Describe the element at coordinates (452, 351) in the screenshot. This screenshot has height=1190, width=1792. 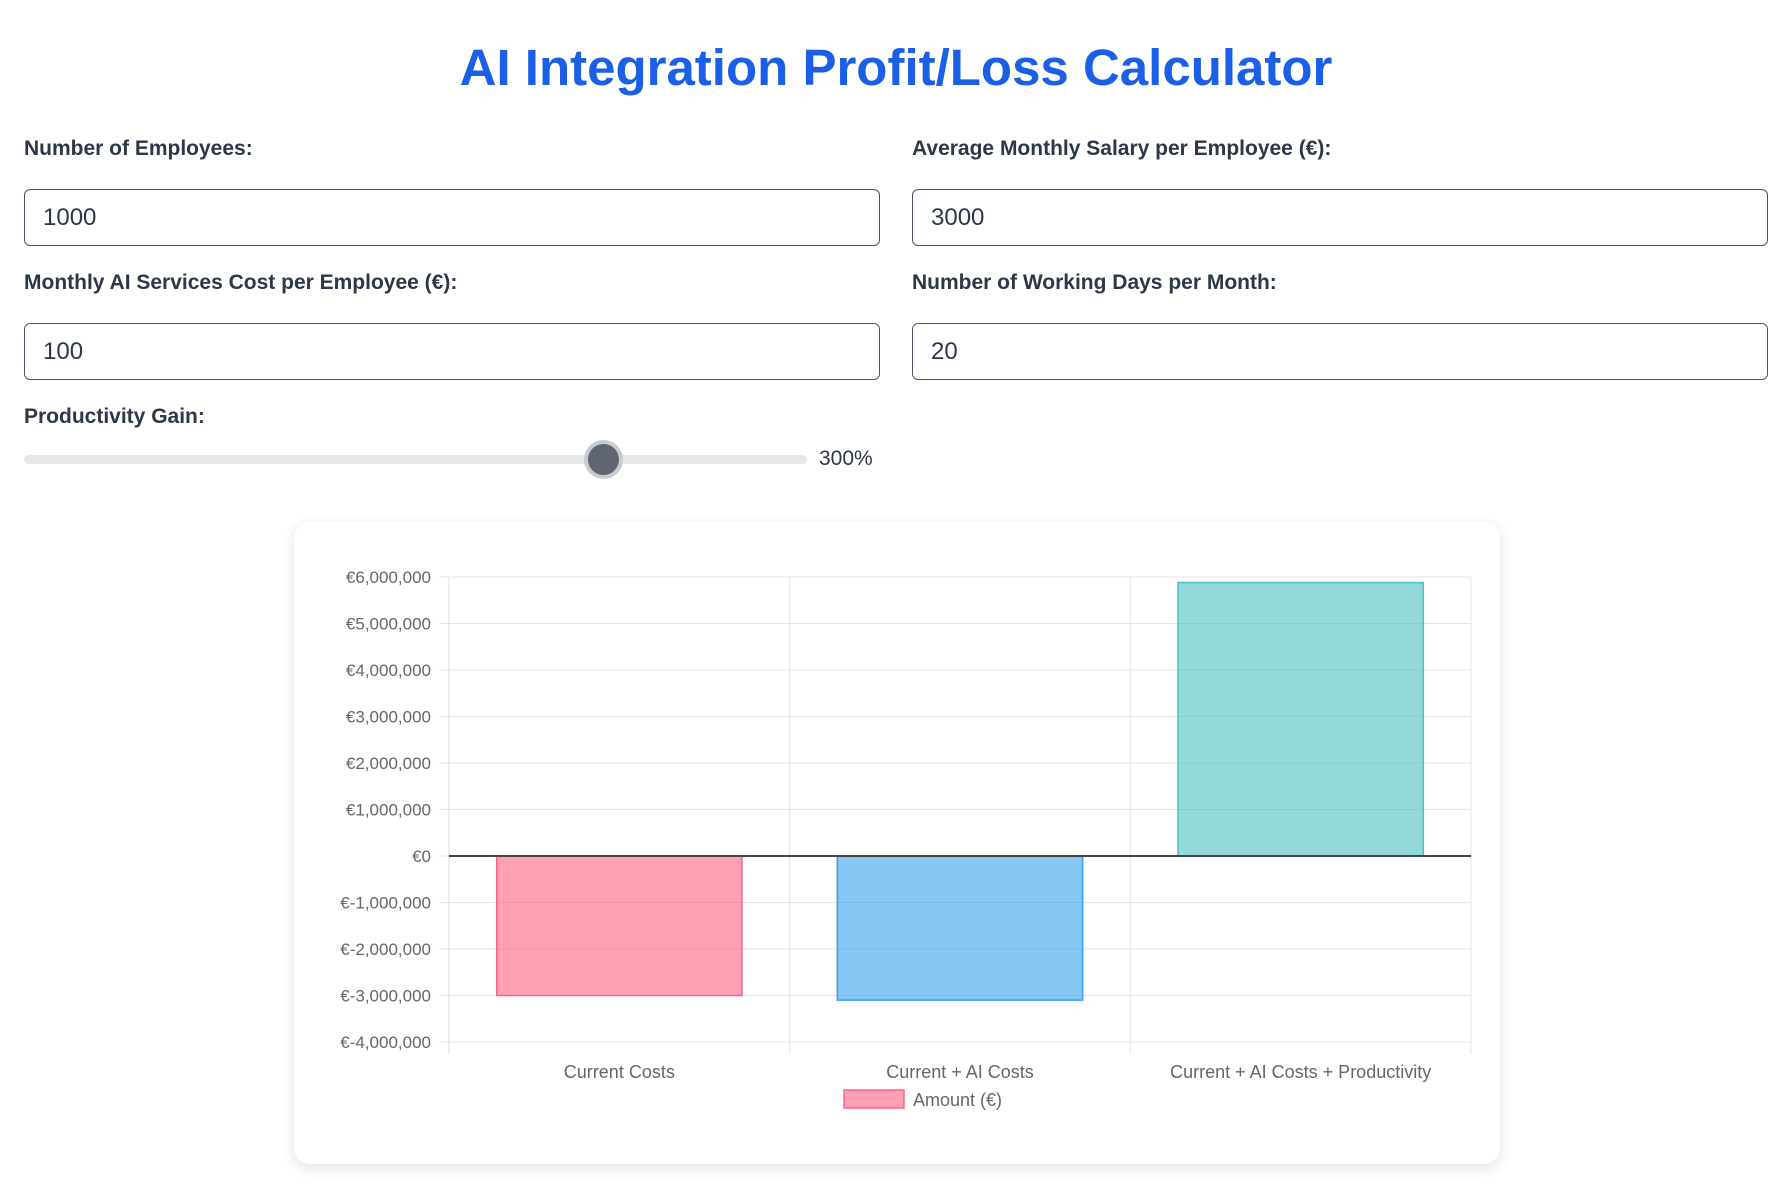
I see `ai-cost-input` at that location.